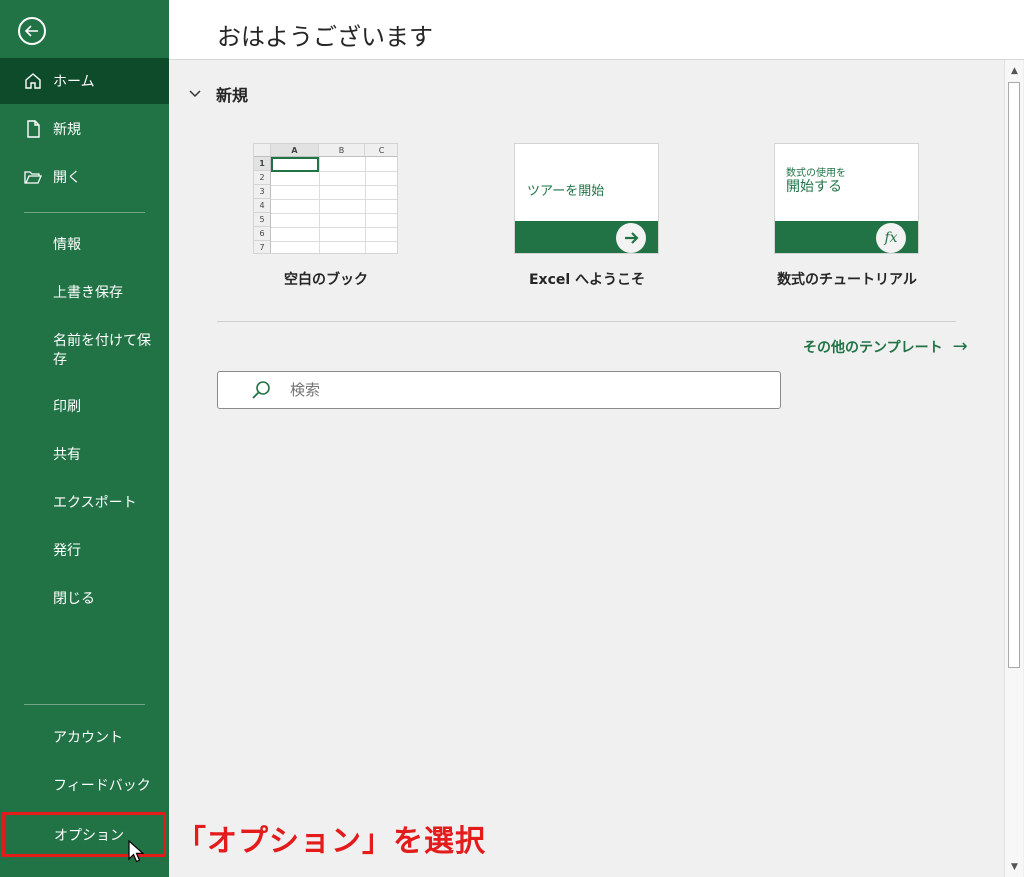  Describe the element at coordinates (891, 238) in the screenshot. I see `function-fx-icon: fx` at that location.